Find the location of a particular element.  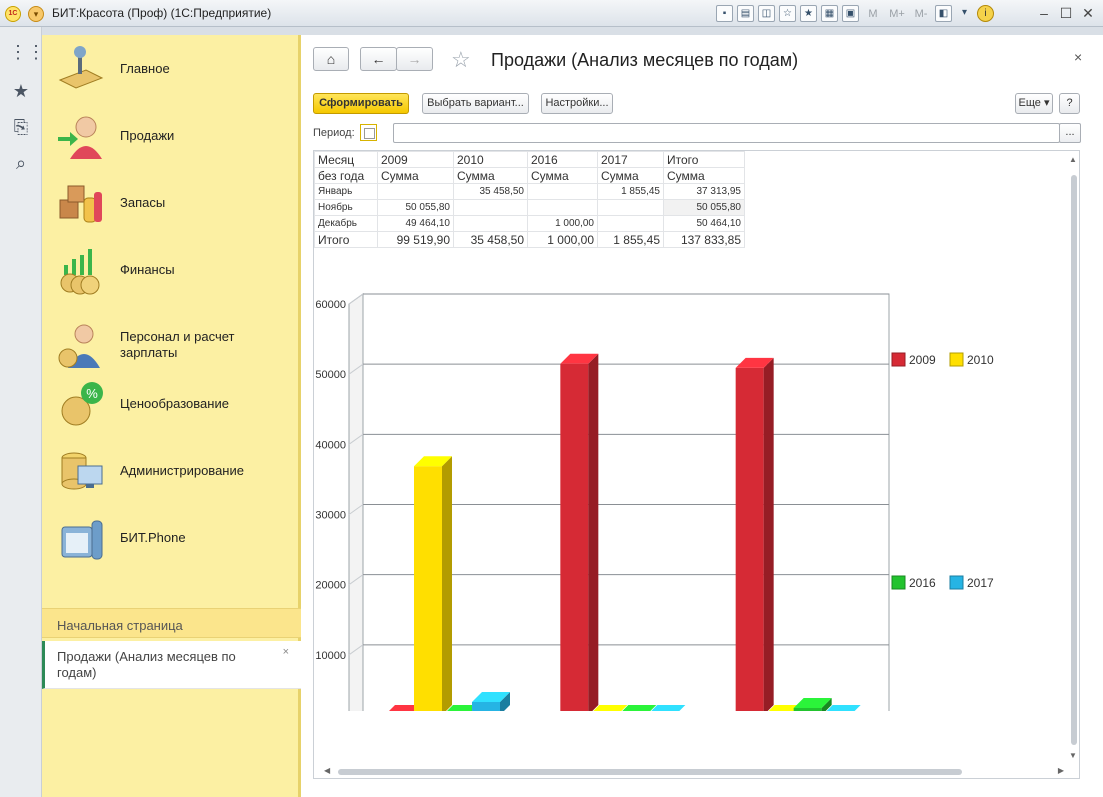

period-label: Период: is located at coordinates (334, 133).